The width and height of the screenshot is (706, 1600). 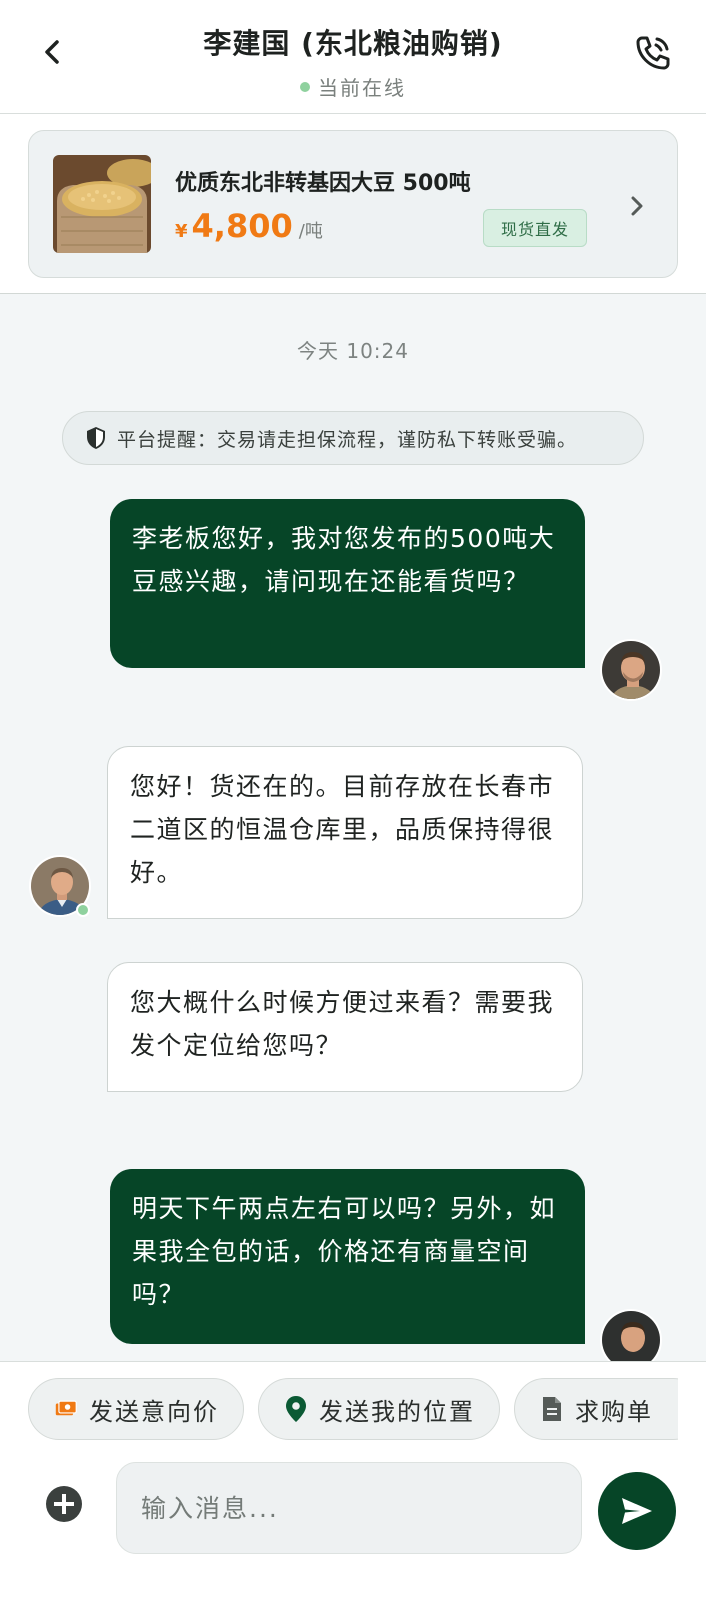 I want to click on safety-notice: 平台提醒：交易请走担保流程，谨防私下转账受骗。, so click(x=353, y=438).